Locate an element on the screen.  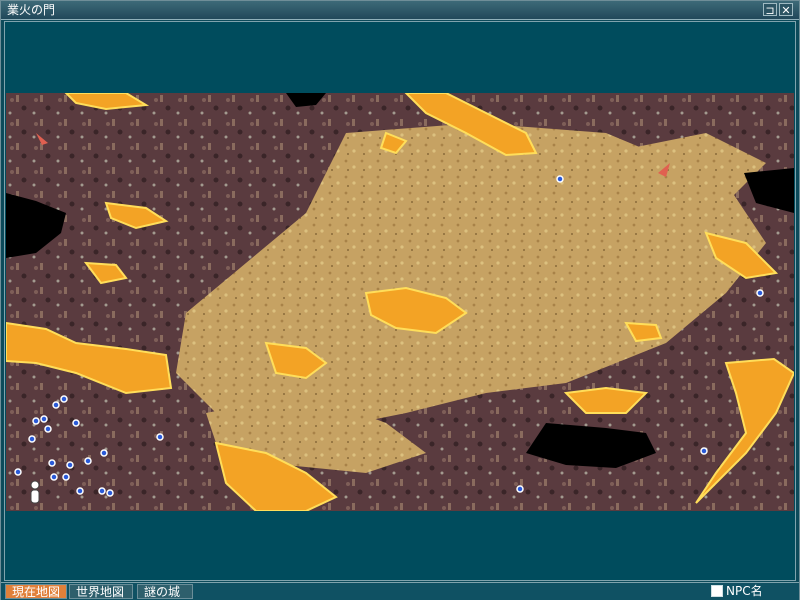
tab-world-map: 世界地図 is located at coordinates (101, 591).